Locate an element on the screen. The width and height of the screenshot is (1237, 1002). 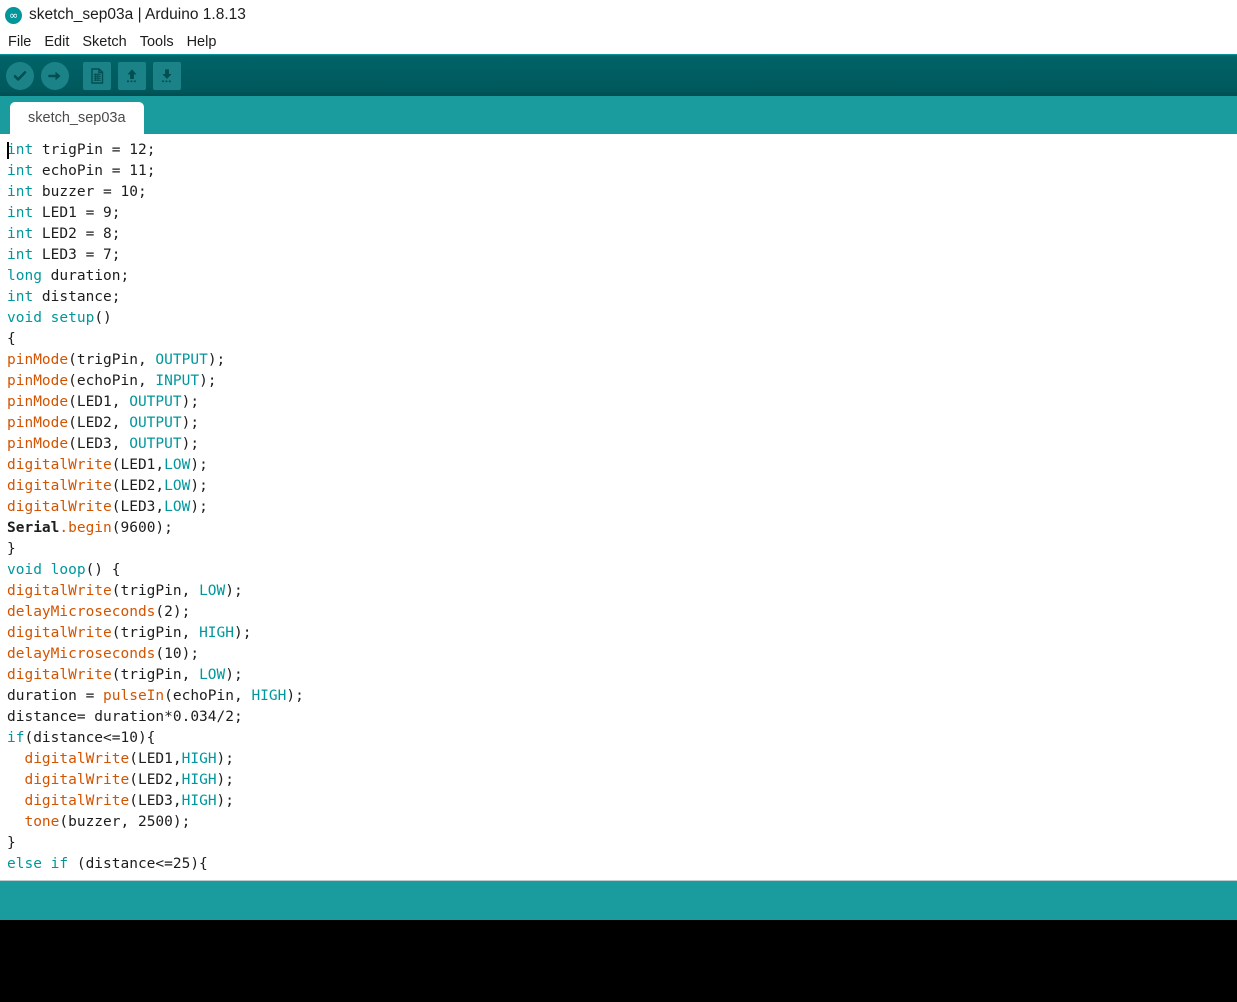
code-line: int trigPin = 12; is located at coordinates (622, 150).